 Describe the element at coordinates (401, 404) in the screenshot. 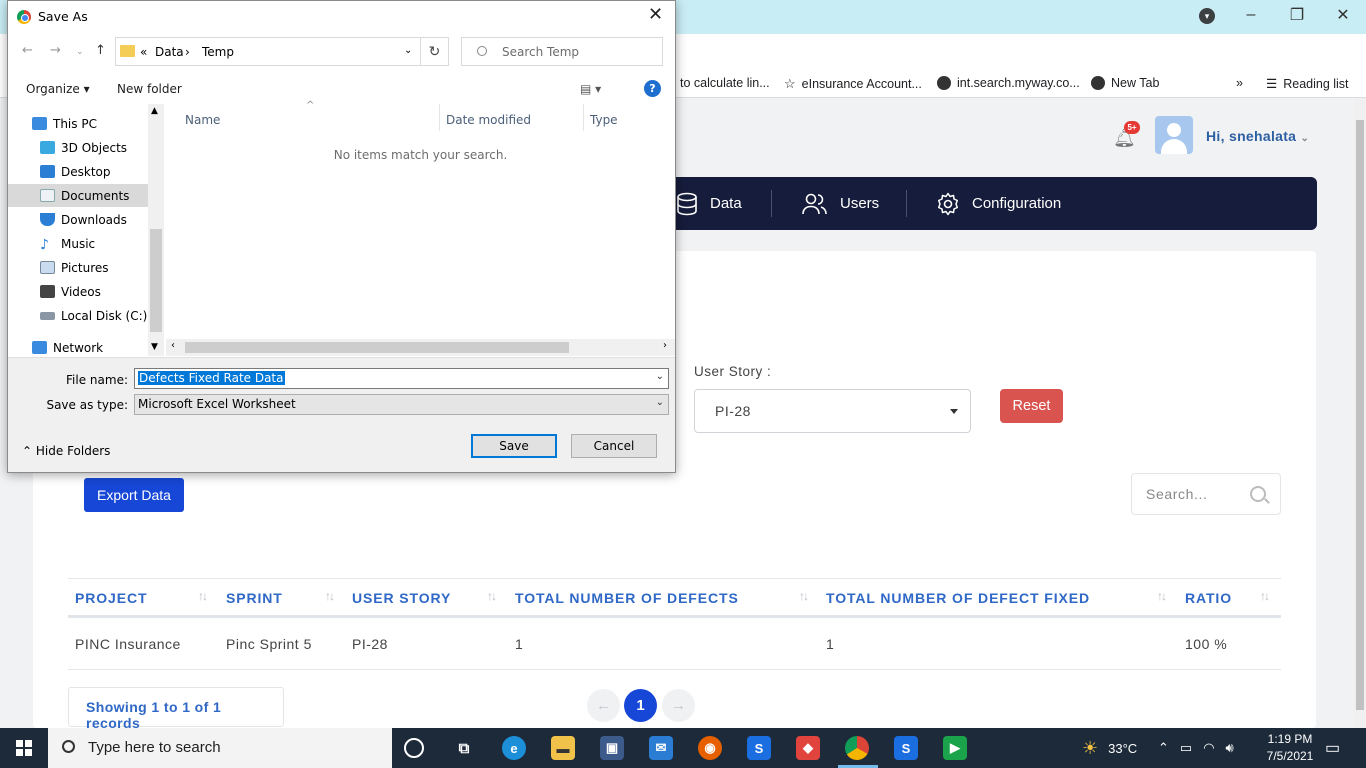

I see `save-type-select: Microsoft Excel Worksheet ⌄` at that location.